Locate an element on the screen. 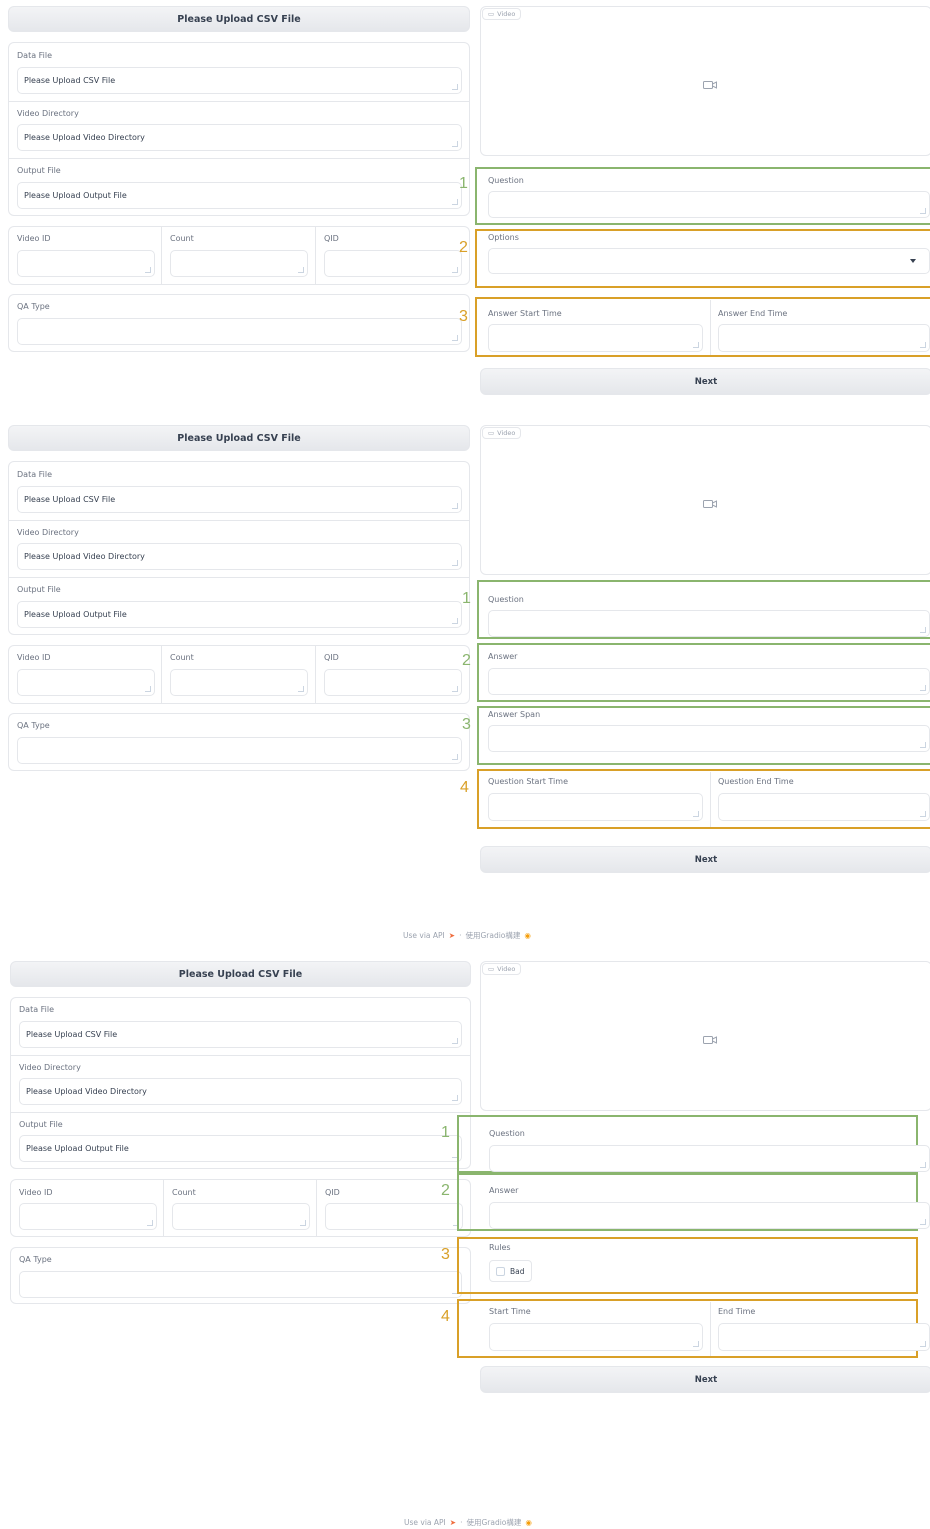 This screenshot has height=1529, width=930. video-tag: ▭ Video is located at coordinates (502, 969).